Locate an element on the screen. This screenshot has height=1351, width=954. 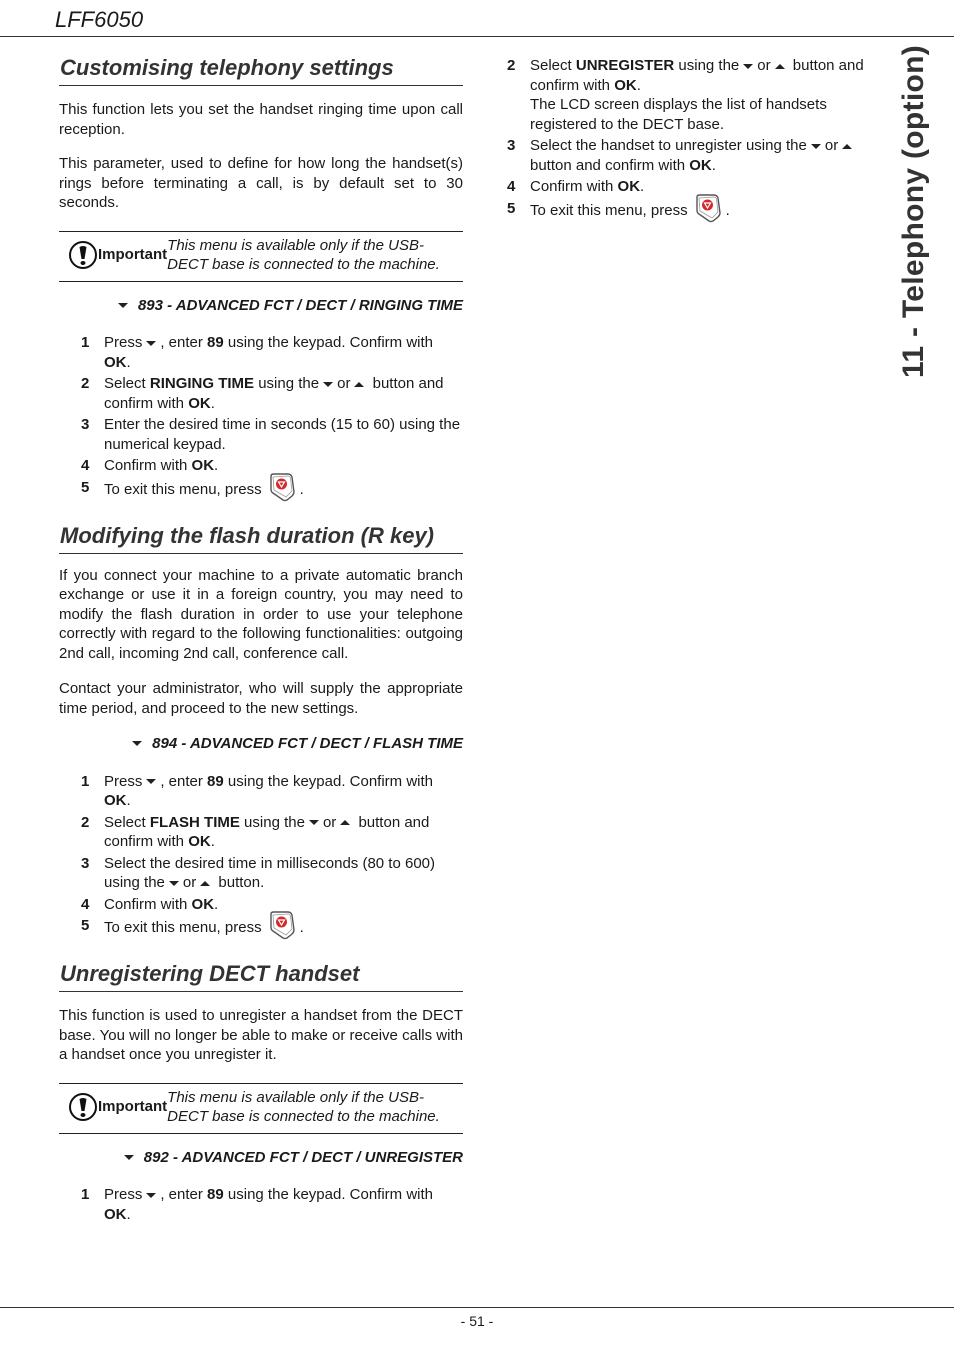
step-bold: UNREGISTER is located at coordinates (625, 65).